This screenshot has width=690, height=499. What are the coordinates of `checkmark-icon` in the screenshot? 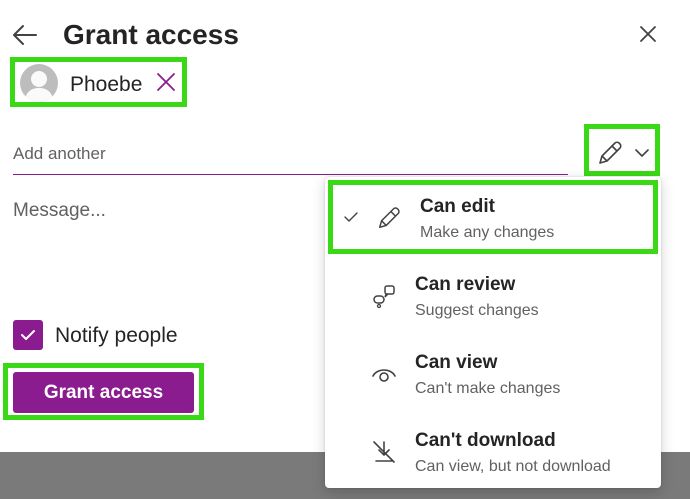 It's located at (28, 335).